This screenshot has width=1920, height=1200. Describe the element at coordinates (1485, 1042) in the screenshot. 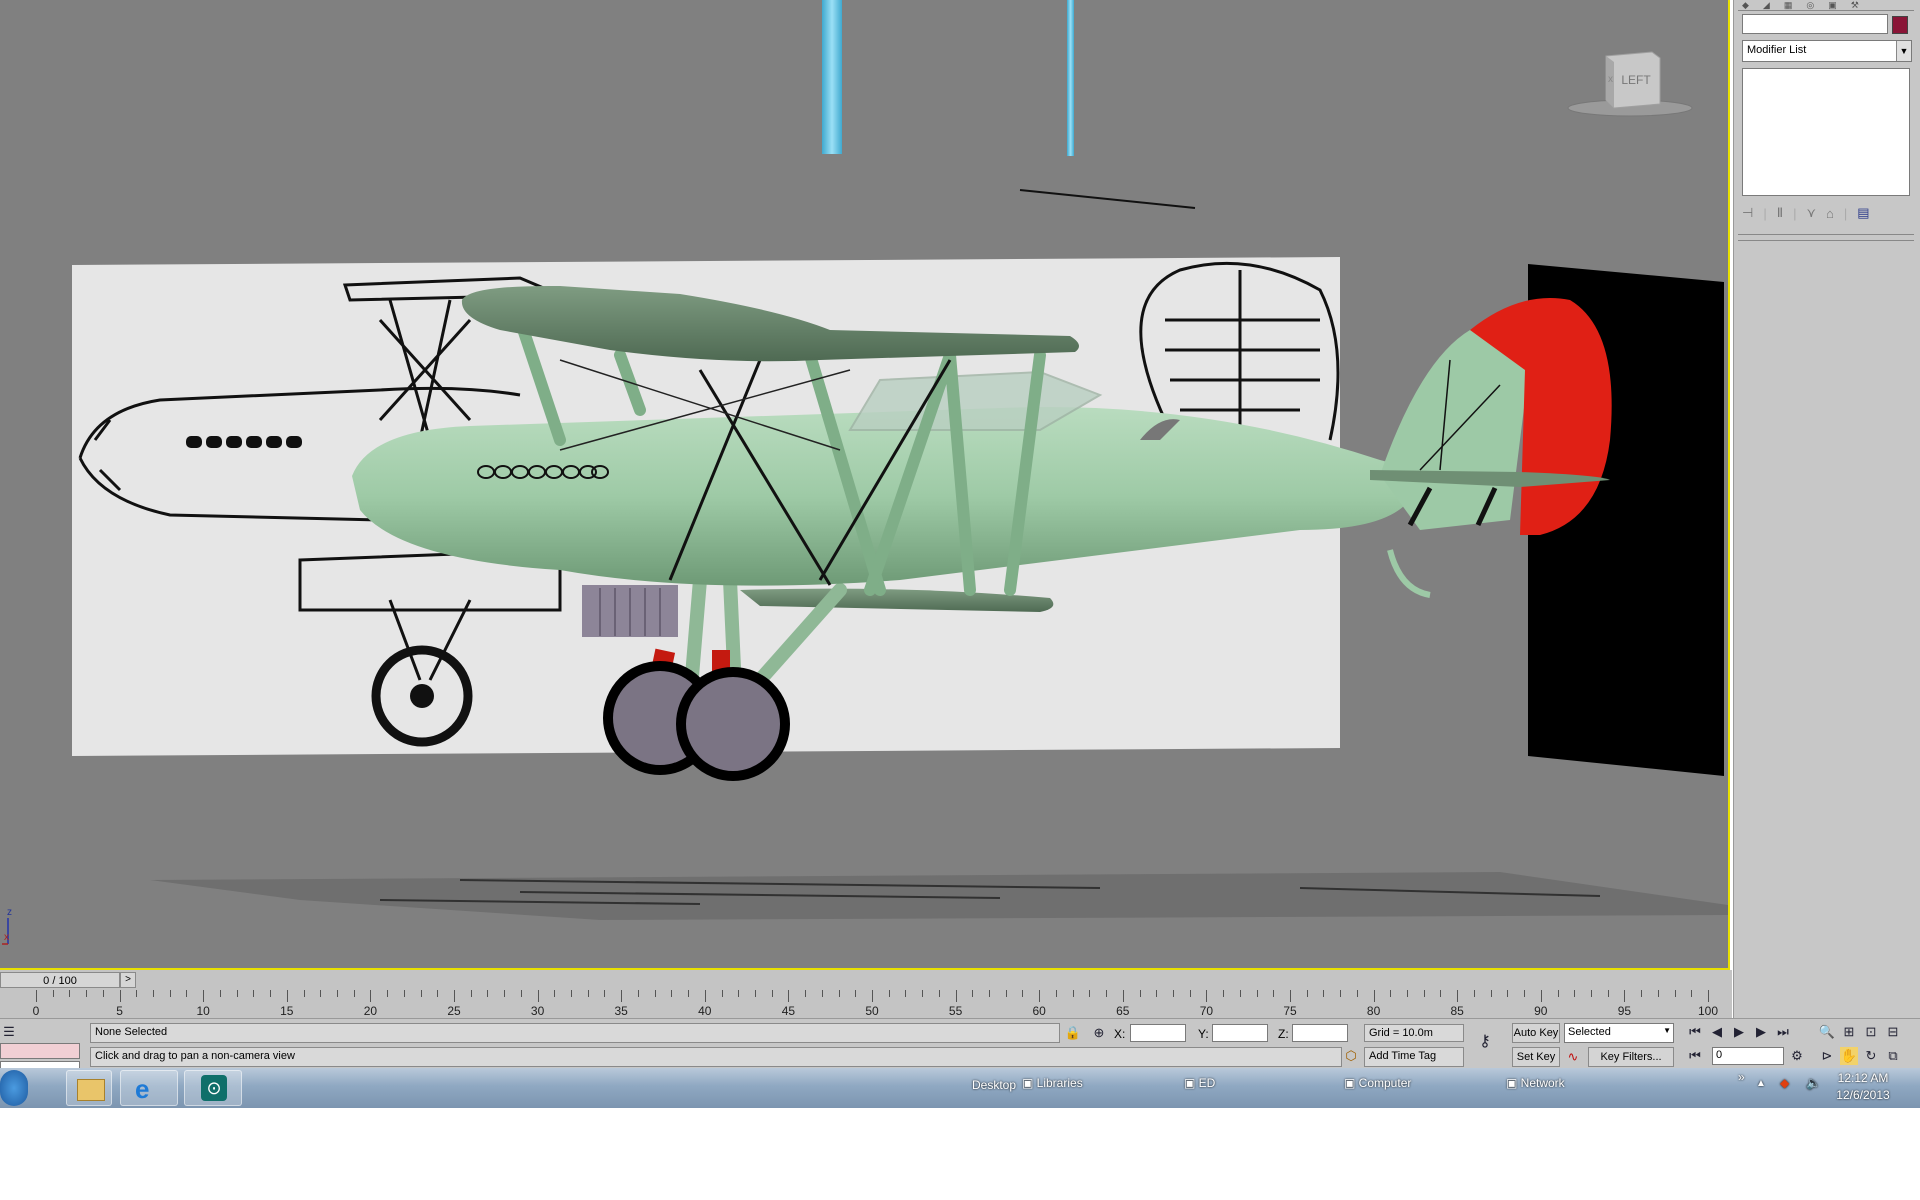

I see `key-icon: ⚷` at that location.